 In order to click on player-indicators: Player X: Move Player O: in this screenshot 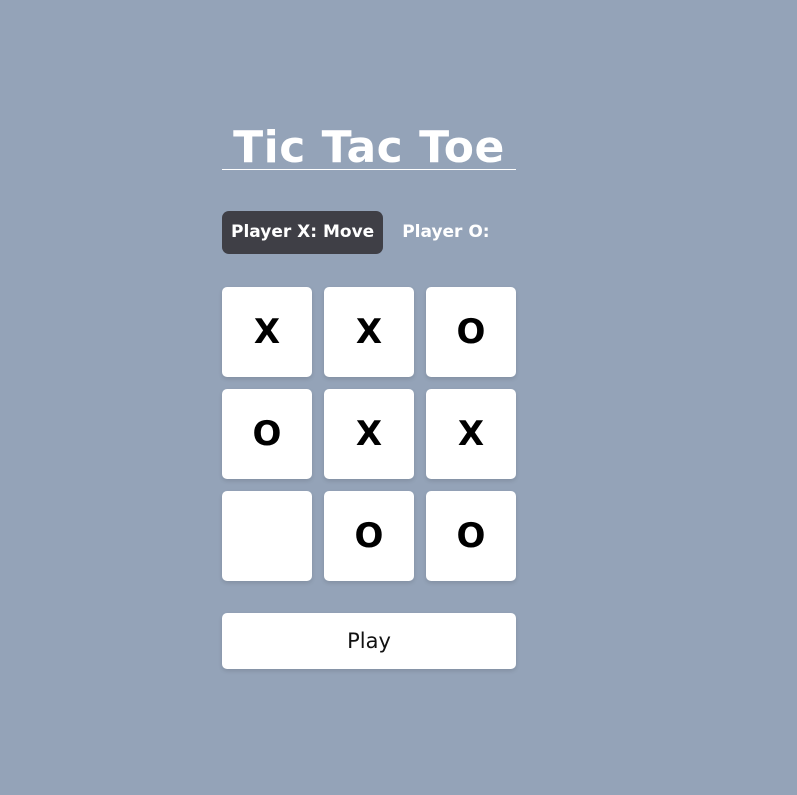, I will do `click(369, 232)`.